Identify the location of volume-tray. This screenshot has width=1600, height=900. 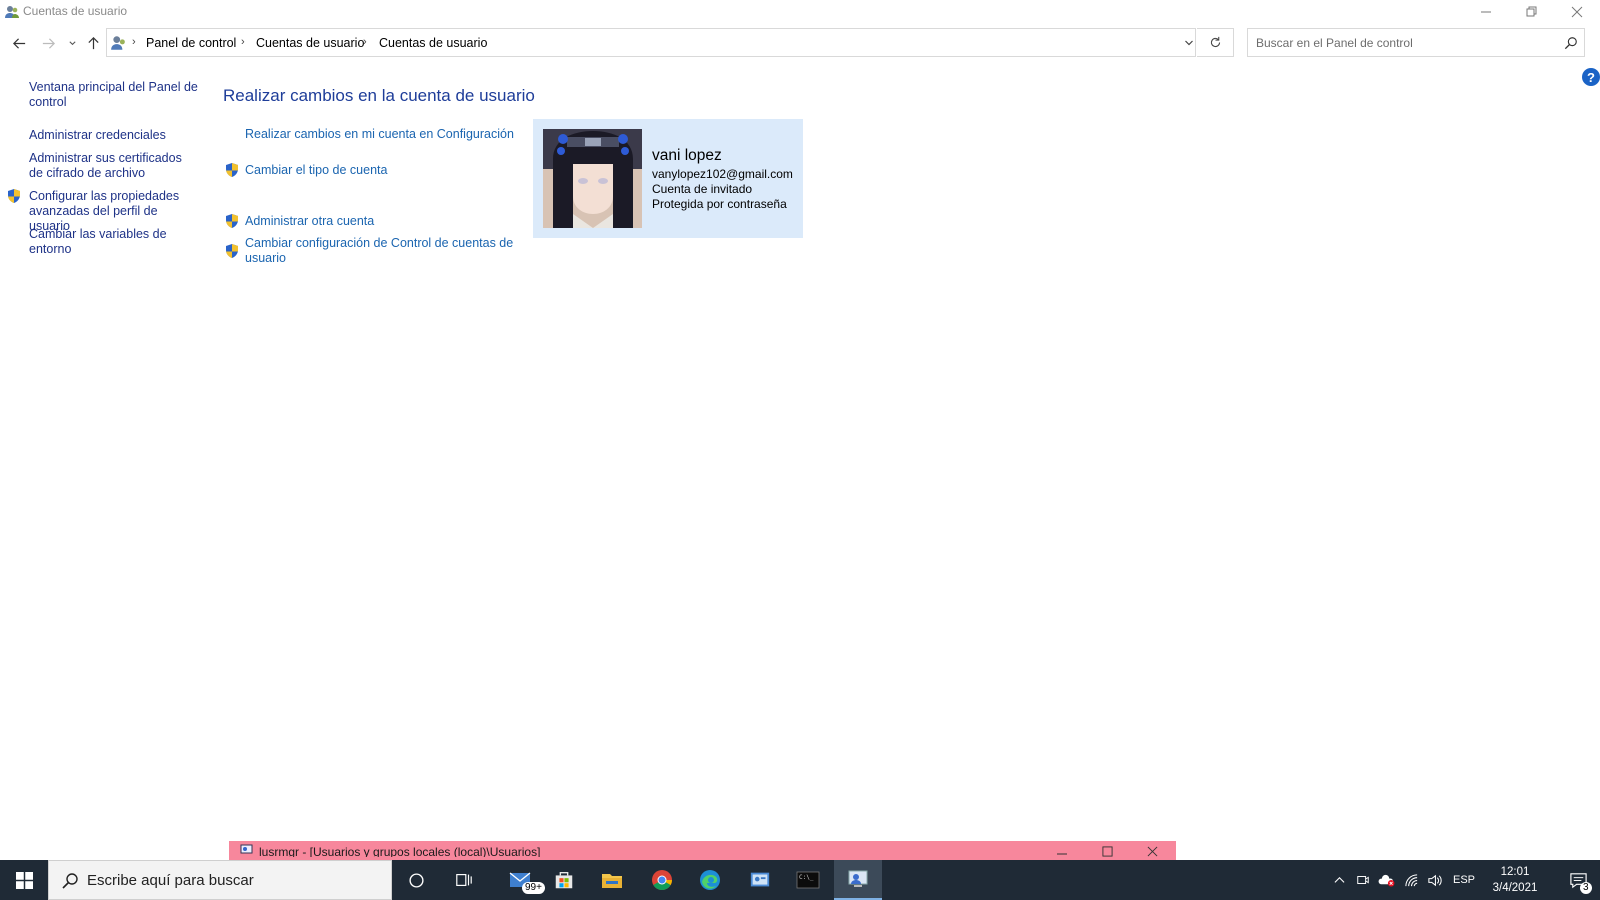
(1434, 880).